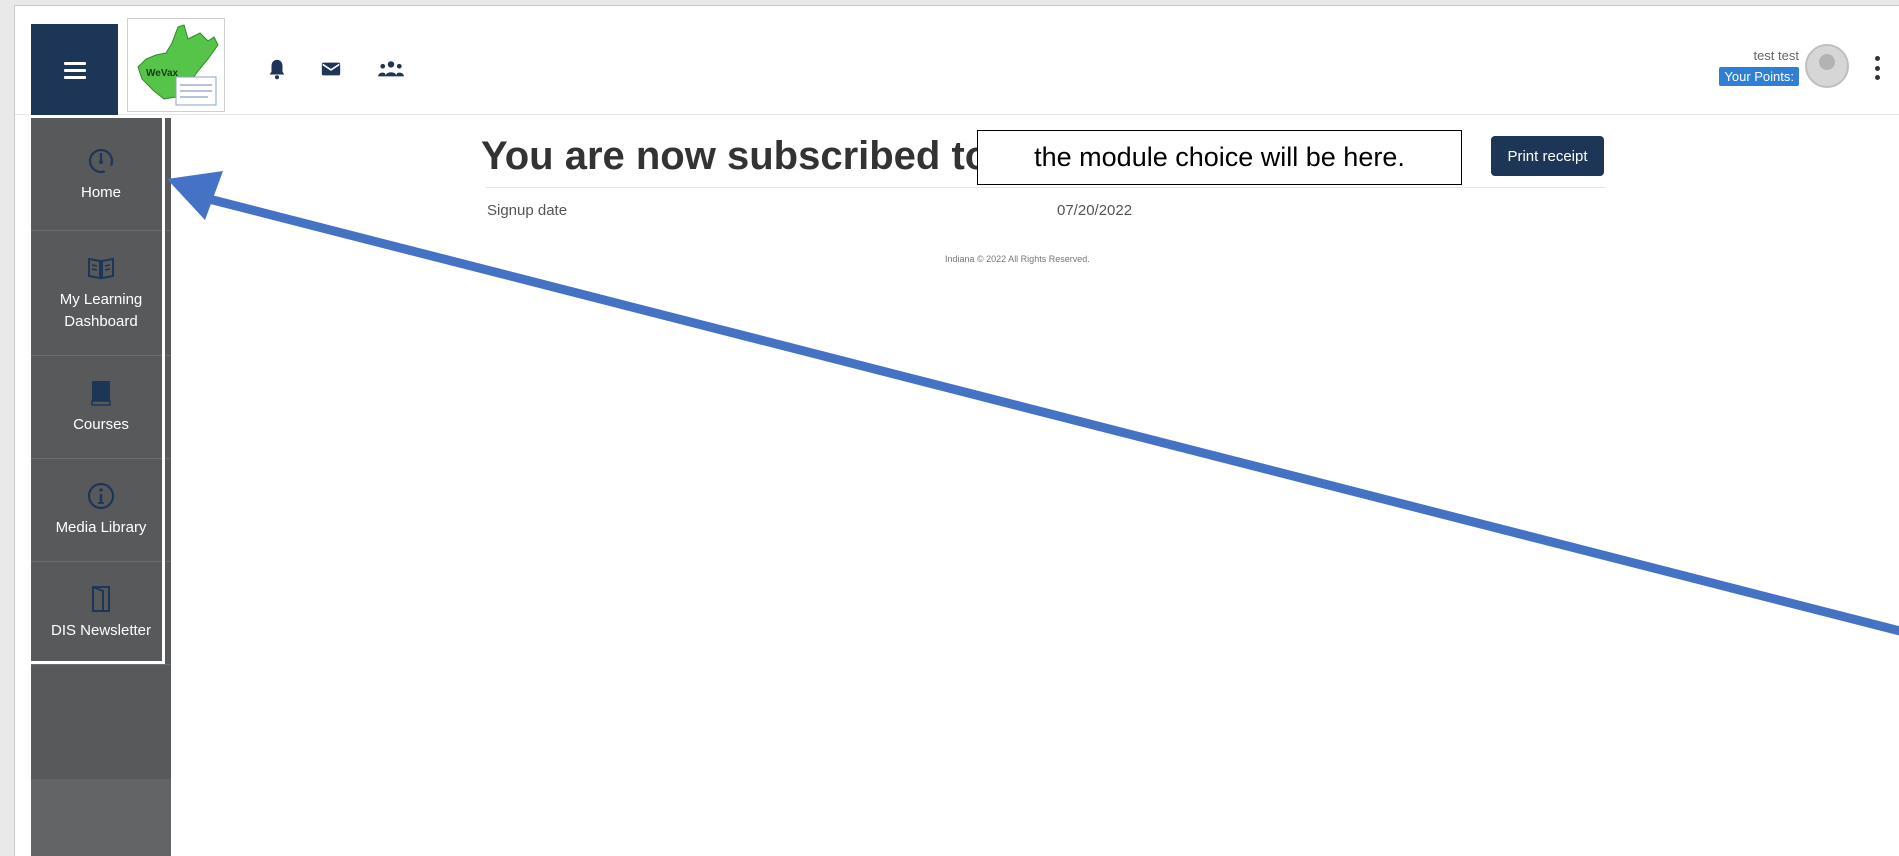  What do you see at coordinates (331, 69) in the screenshot?
I see `envelope-icon` at bounding box center [331, 69].